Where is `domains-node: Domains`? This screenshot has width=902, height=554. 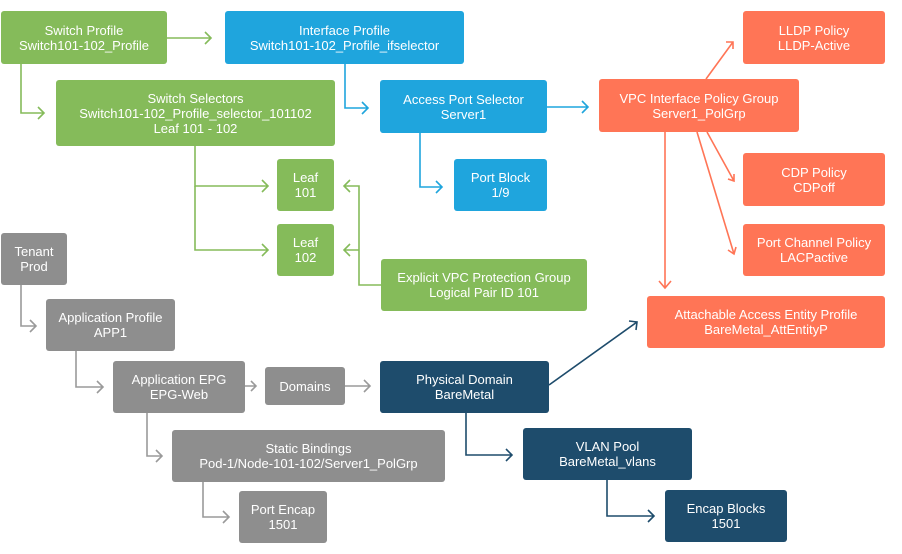
domains-node: Domains is located at coordinates (305, 386).